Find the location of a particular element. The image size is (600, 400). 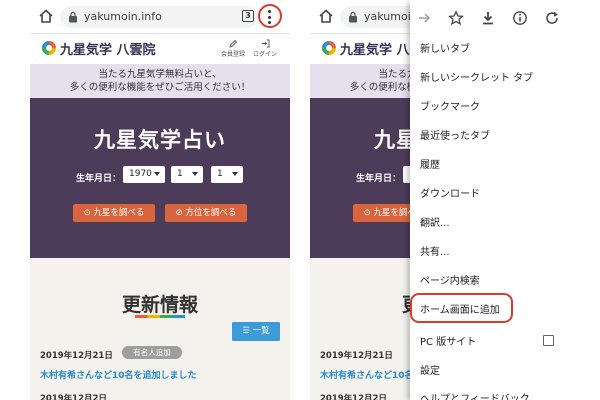

register-link: 会員登録 is located at coordinates (233, 48).